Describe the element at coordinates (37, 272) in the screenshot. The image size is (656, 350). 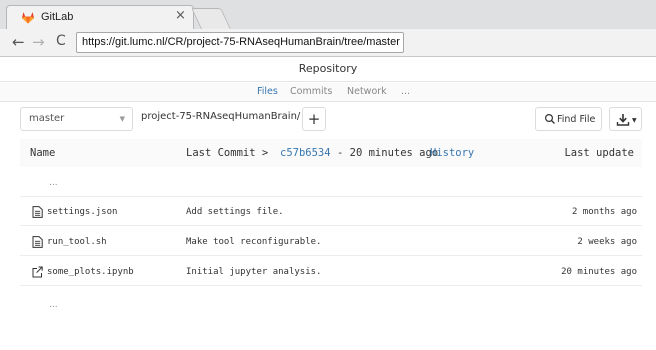
I see `external-link-icon` at that location.